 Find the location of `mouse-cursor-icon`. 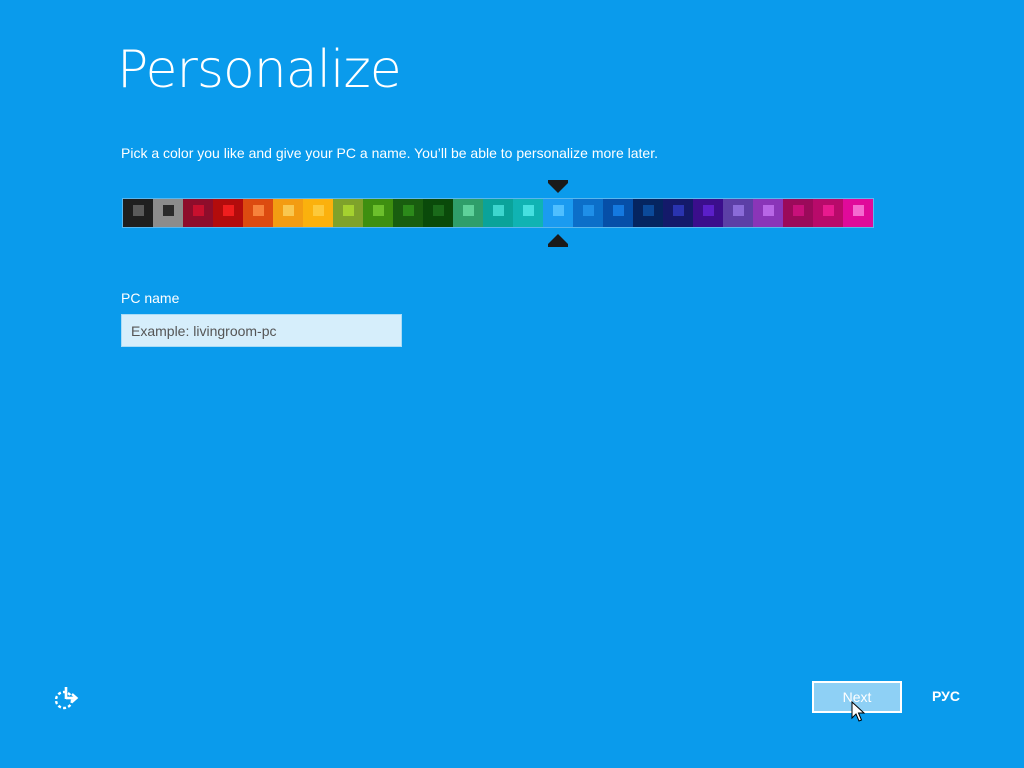

mouse-cursor-icon is located at coordinates (858, 711).